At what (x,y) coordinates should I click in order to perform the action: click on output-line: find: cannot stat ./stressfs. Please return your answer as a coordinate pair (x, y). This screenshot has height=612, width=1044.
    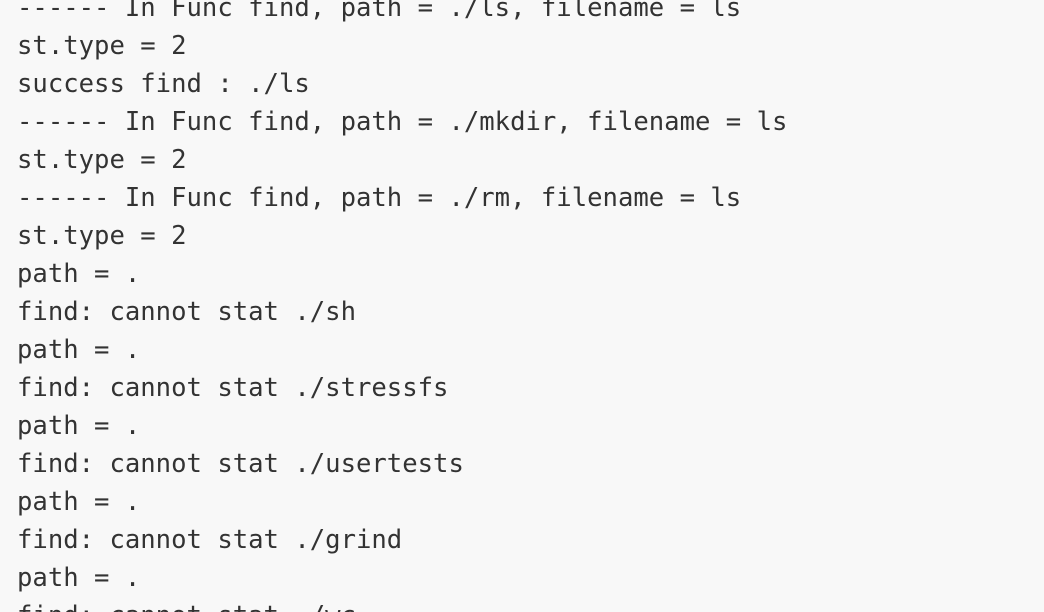
    Looking at the image, I should click on (233, 388).